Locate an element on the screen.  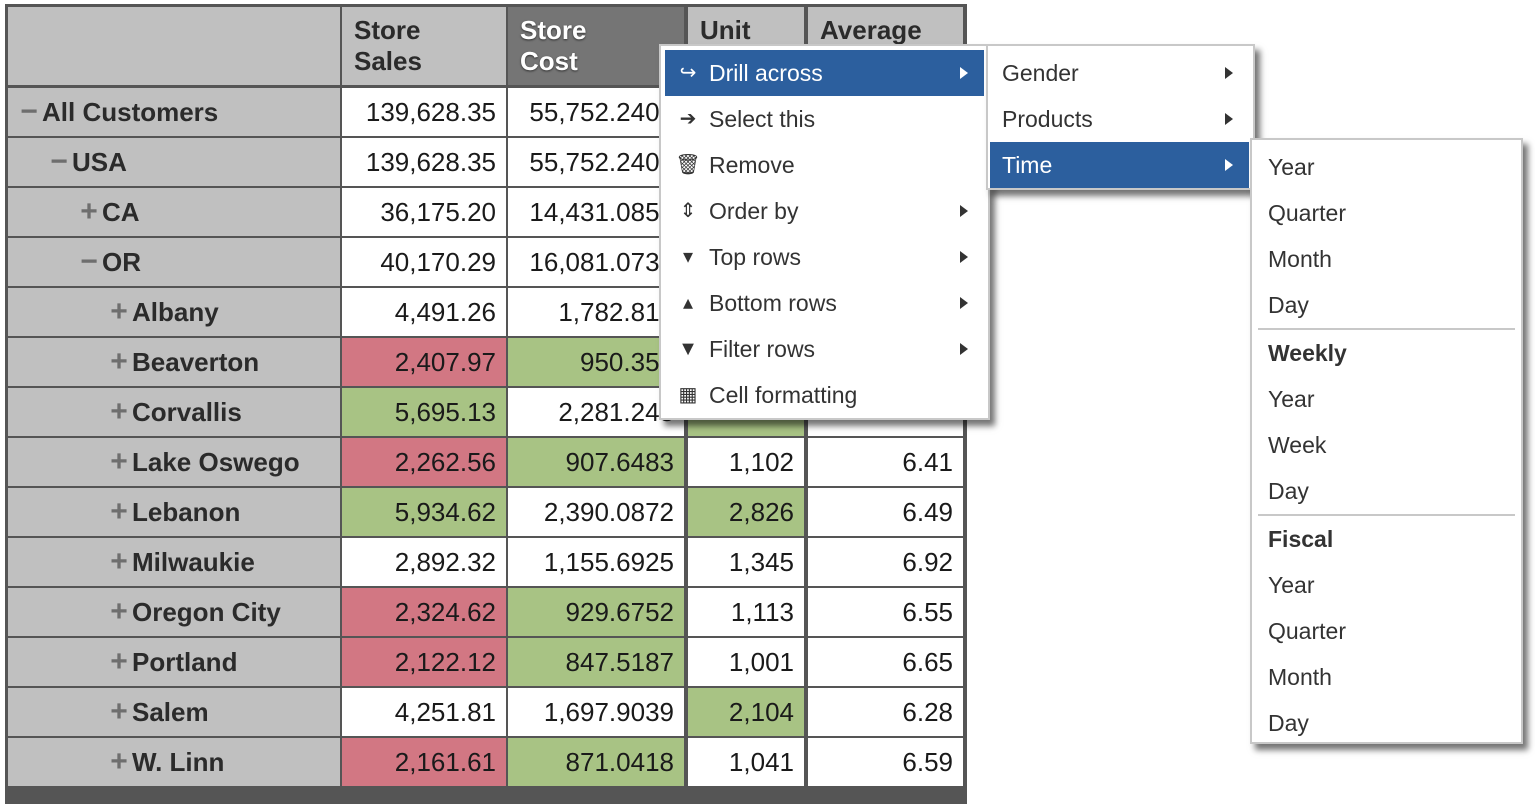
cell-store-cost: 950.359 is located at coordinates (596, 362).